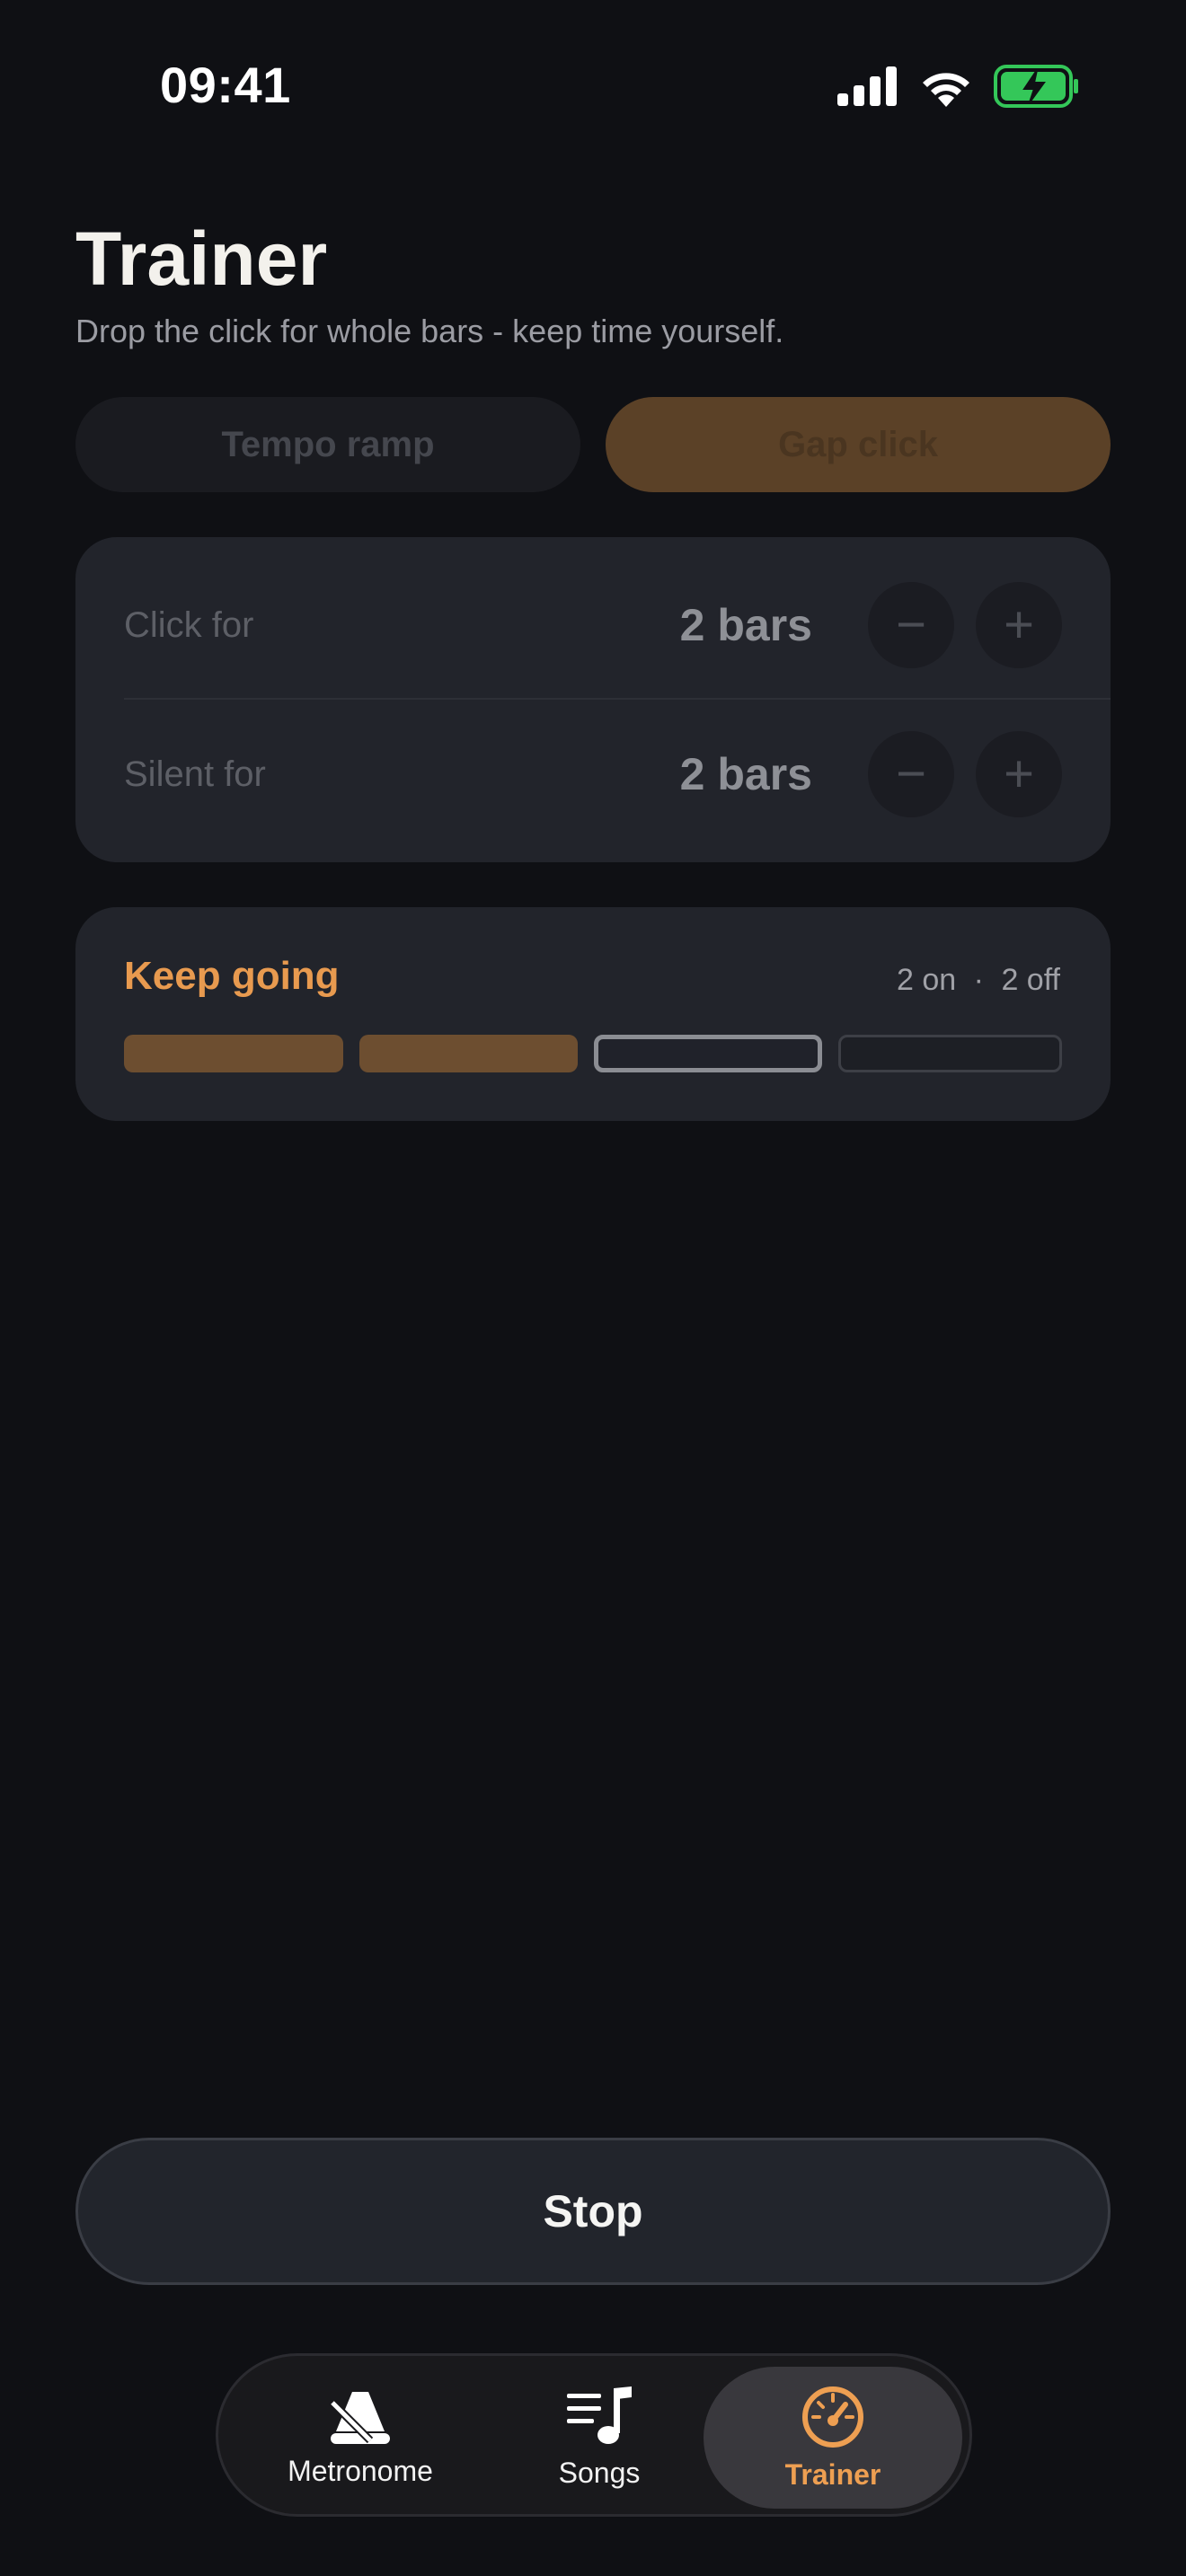 The image size is (1186, 2576). I want to click on on-count: 2 on, so click(927, 980).